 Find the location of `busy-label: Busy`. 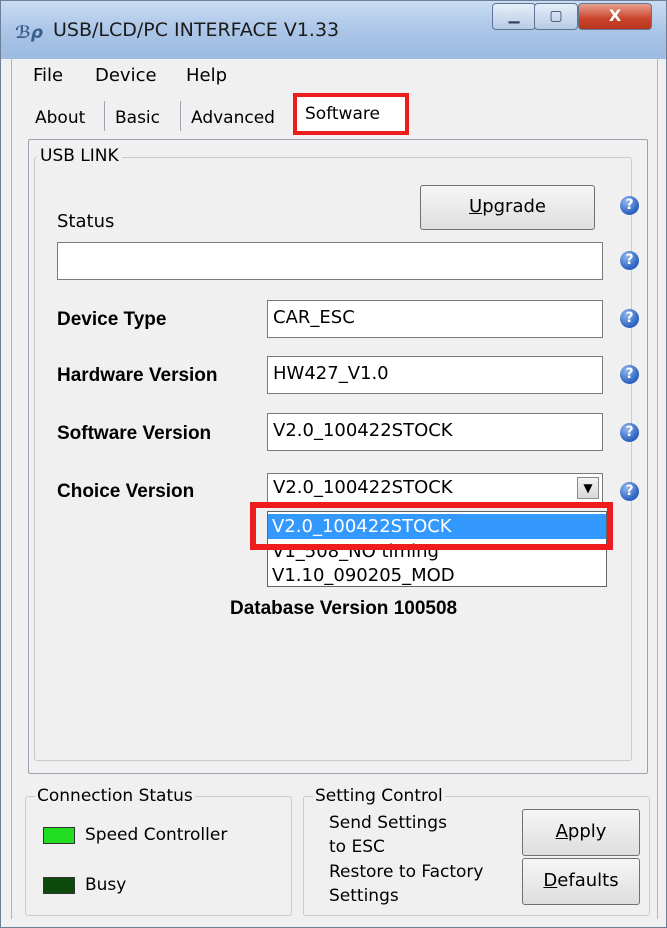

busy-label: Busy is located at coordinates (106, 885).